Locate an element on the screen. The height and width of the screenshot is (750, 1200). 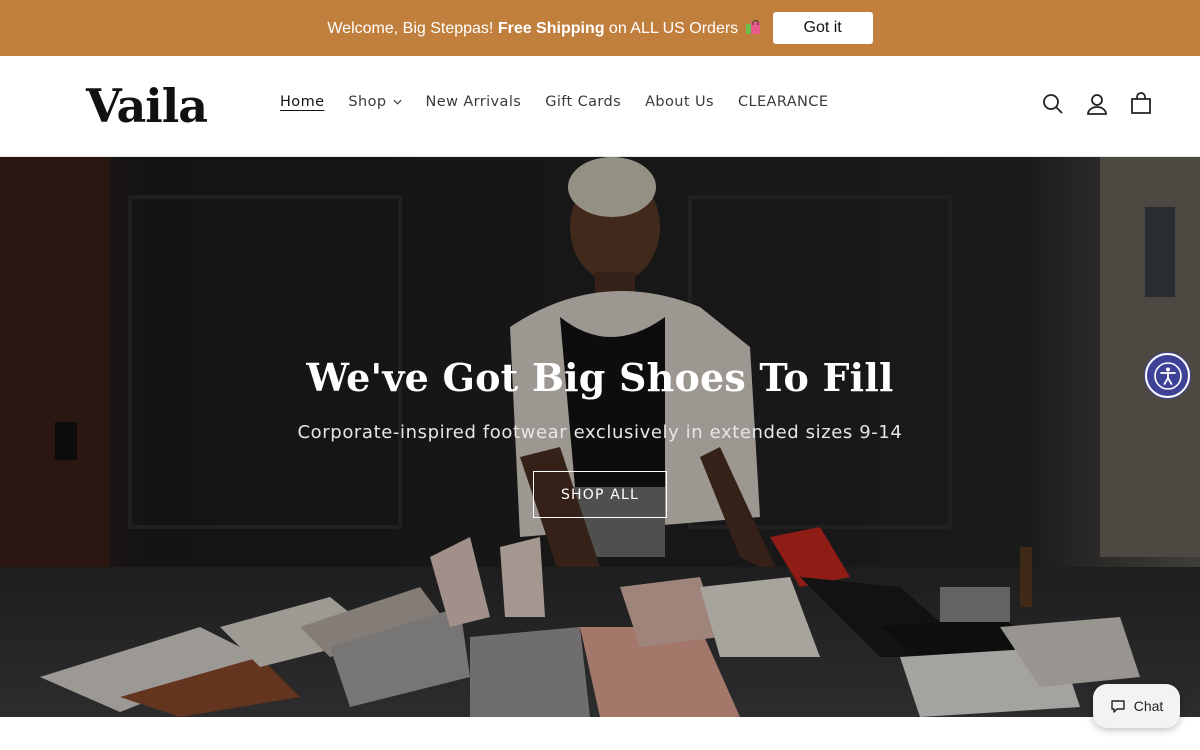
nav-gift-cards: Gift Cards is located at coordinates (583, 102).